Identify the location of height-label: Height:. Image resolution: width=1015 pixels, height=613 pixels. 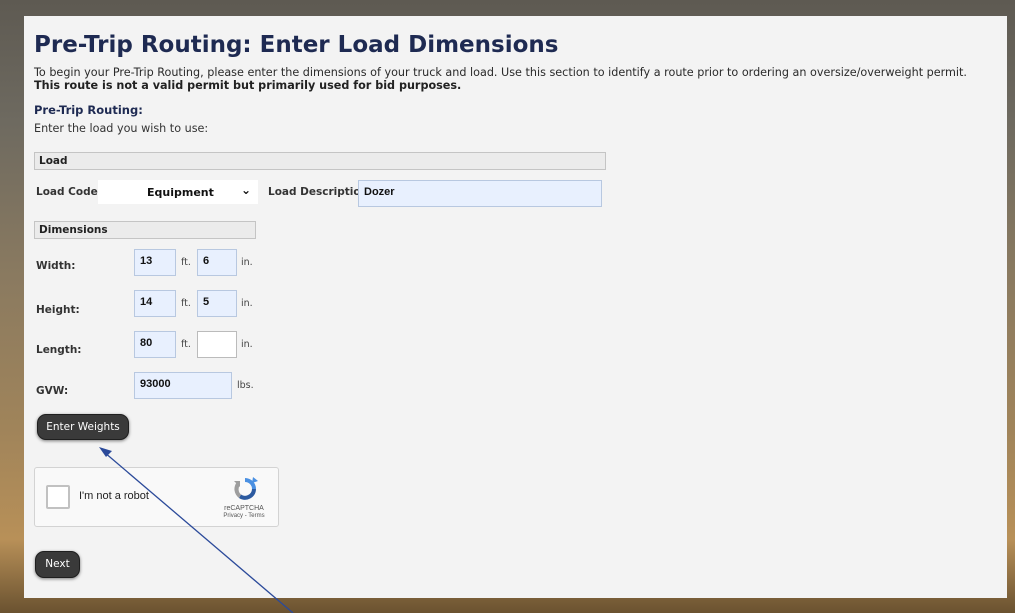
(58, 310).